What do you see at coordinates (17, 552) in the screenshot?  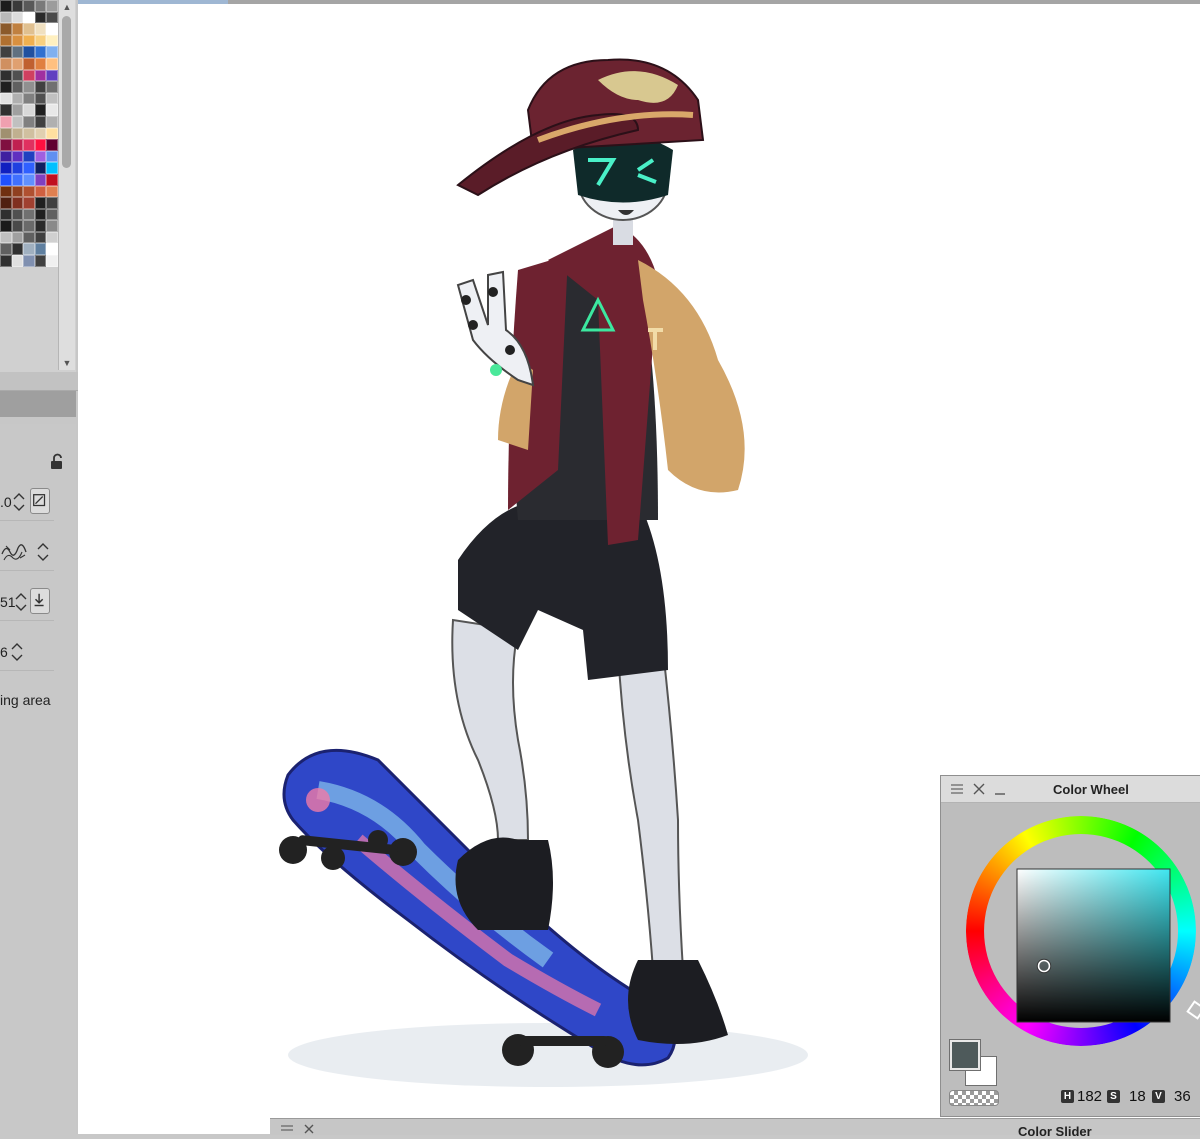 I see `brush-texture-icon` at bounding box center [17, 552].